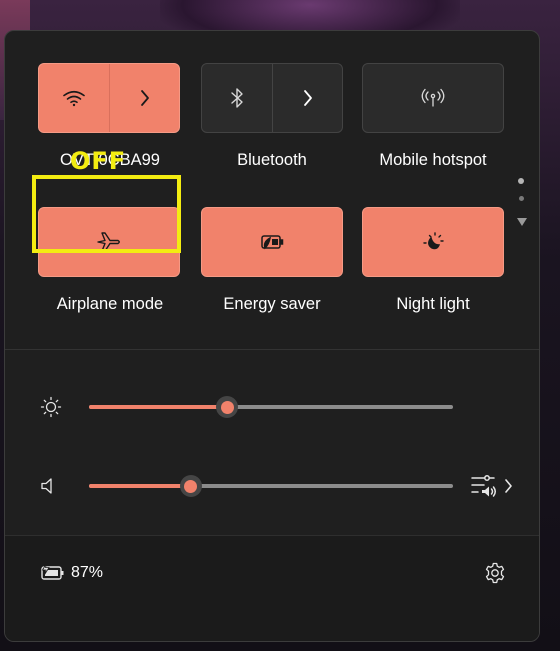 The width and height of the screenshot is (560, 651). I want to click on gear-icon, so click(495, 573).